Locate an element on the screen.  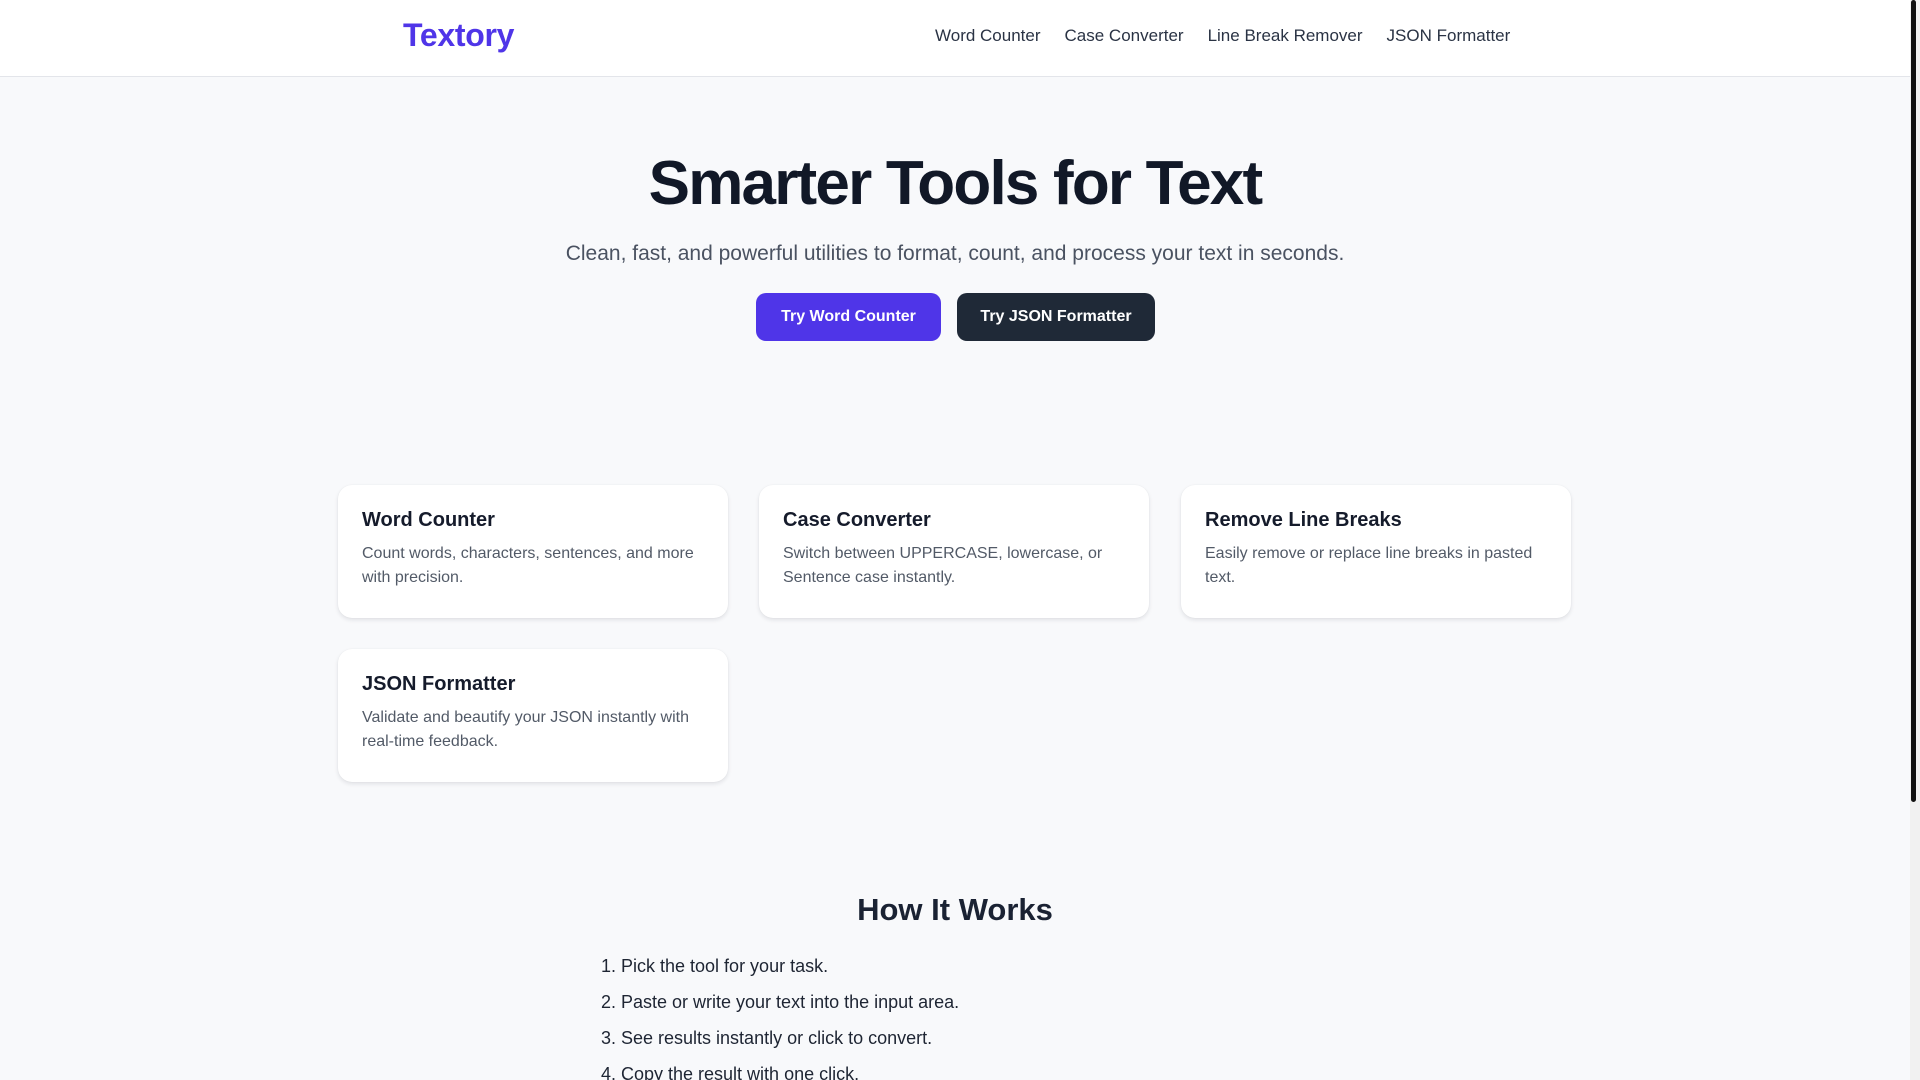
nav-json-formatter: JSON Formatter is located at coordinates (1449, 36).